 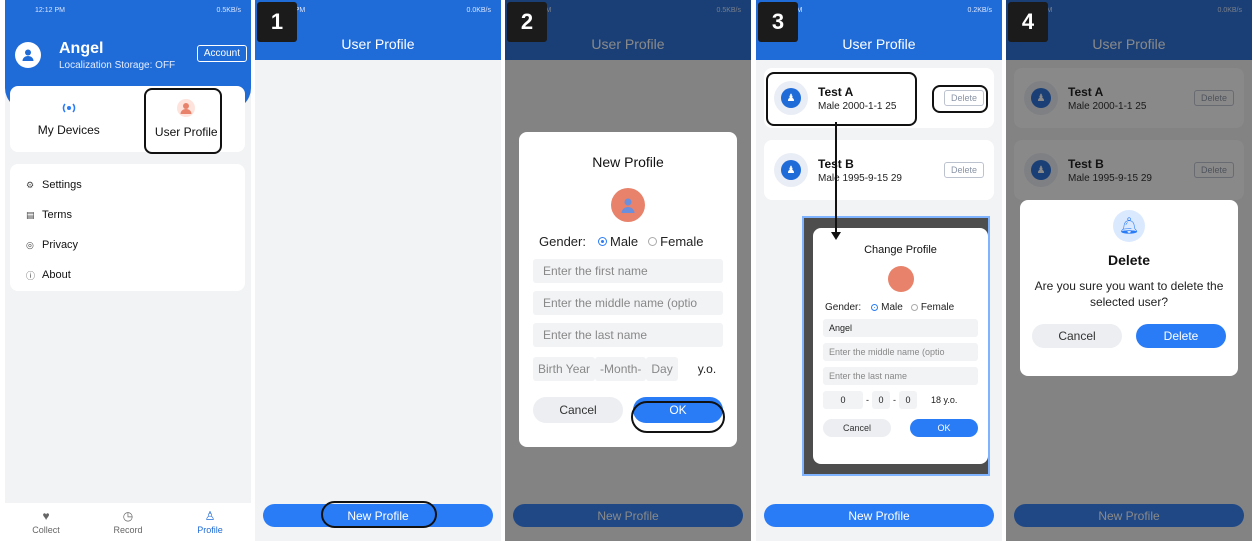 I want to click on highlight-delete, so click(x=960, y=99).